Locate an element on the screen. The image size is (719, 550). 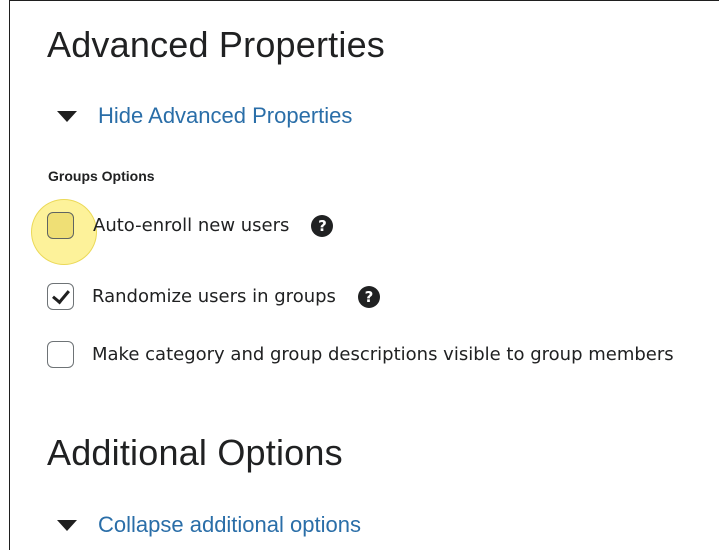
advanced-properties-heading: Advanced Properties is located at coordinates (216, 44).